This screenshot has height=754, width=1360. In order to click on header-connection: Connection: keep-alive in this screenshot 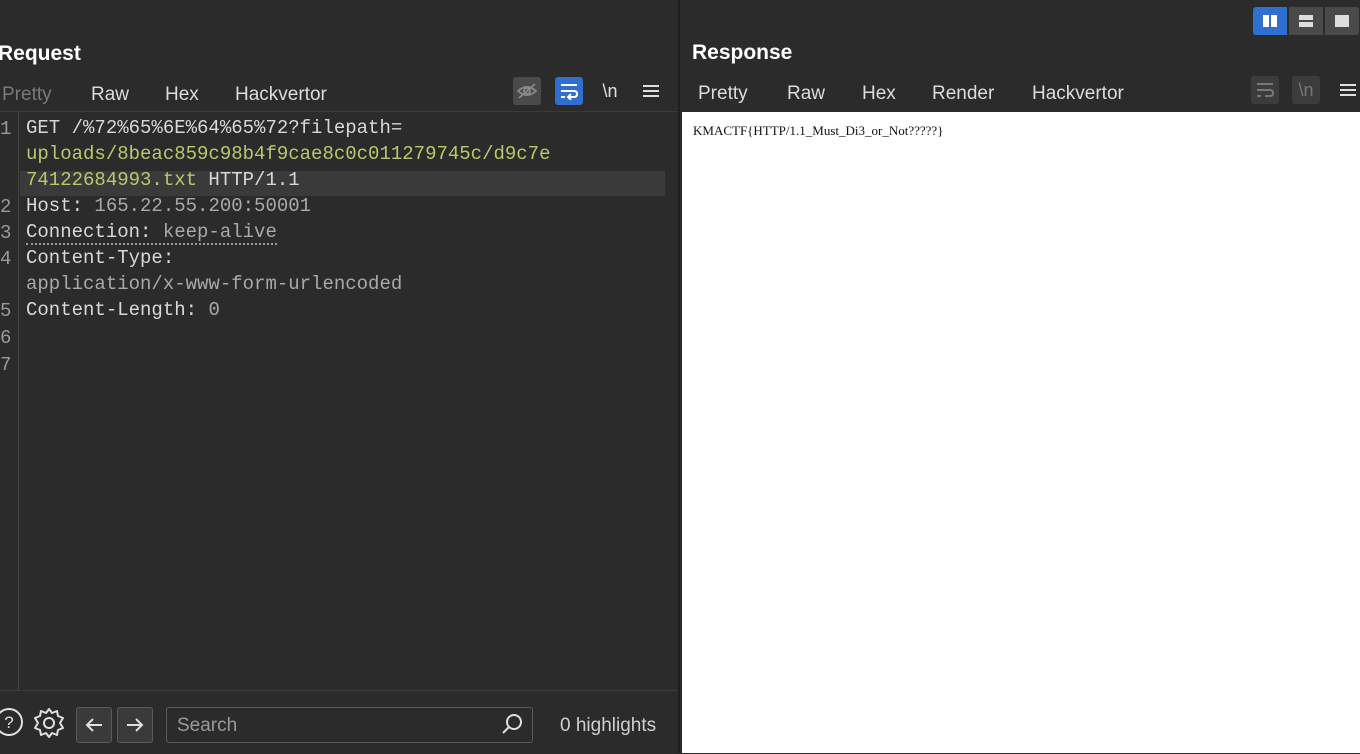, I will do `click(151, 233)`.